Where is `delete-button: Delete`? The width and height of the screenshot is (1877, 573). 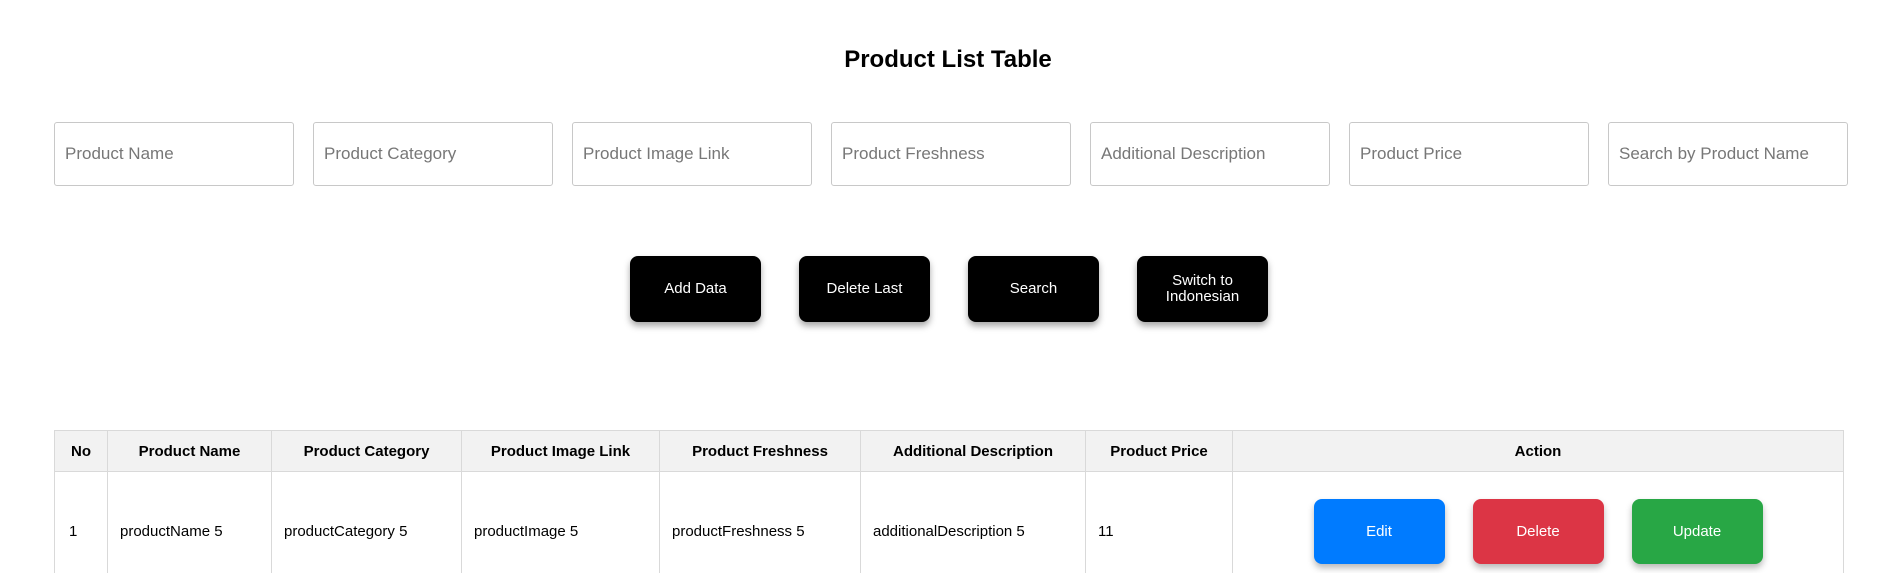
delete-button: Delete is located at coordinates (1538, 531).